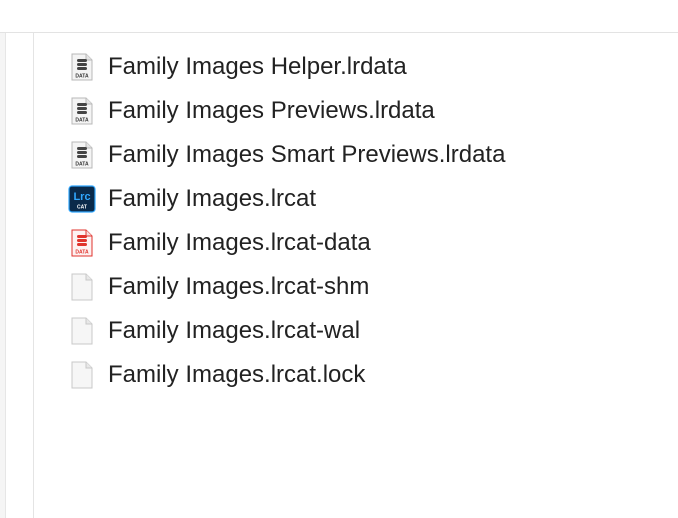  Describe the element at coordinates (212, 198) in the screenshot. I see `file-name: Family Images.lrcat` at that location.